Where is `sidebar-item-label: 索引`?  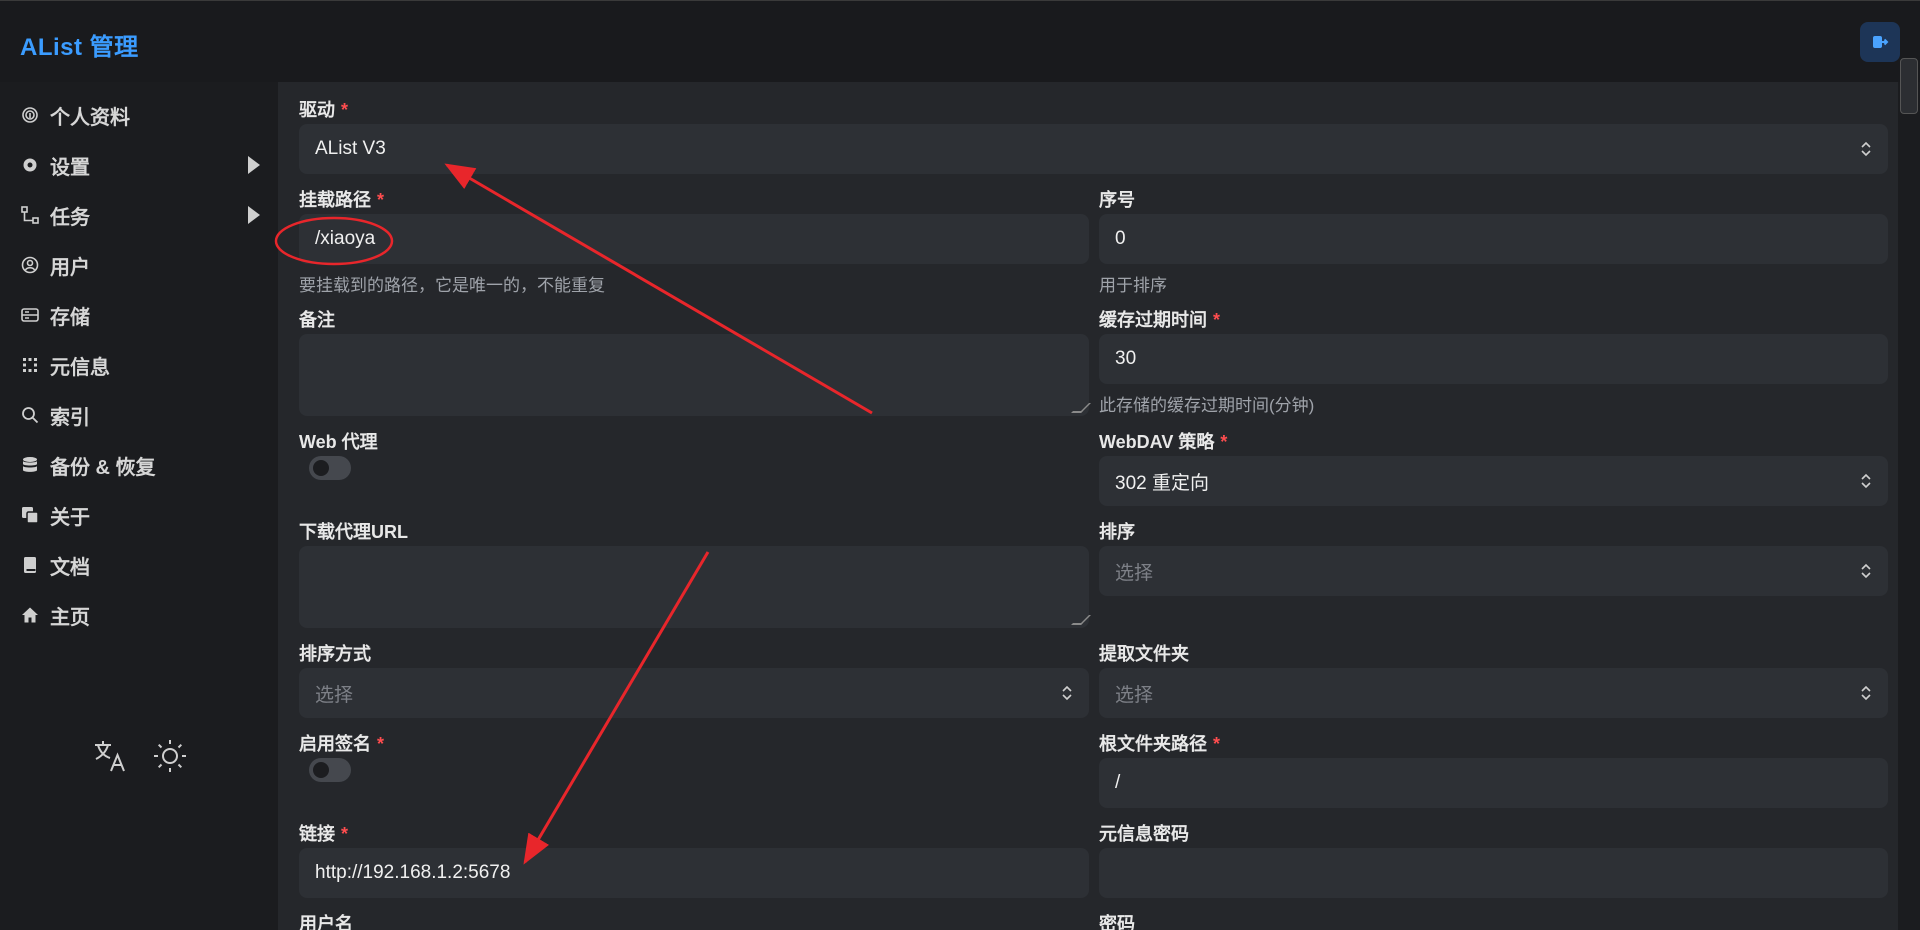
sidebar-item-label: 索引 is located at coordinates (70, 417).